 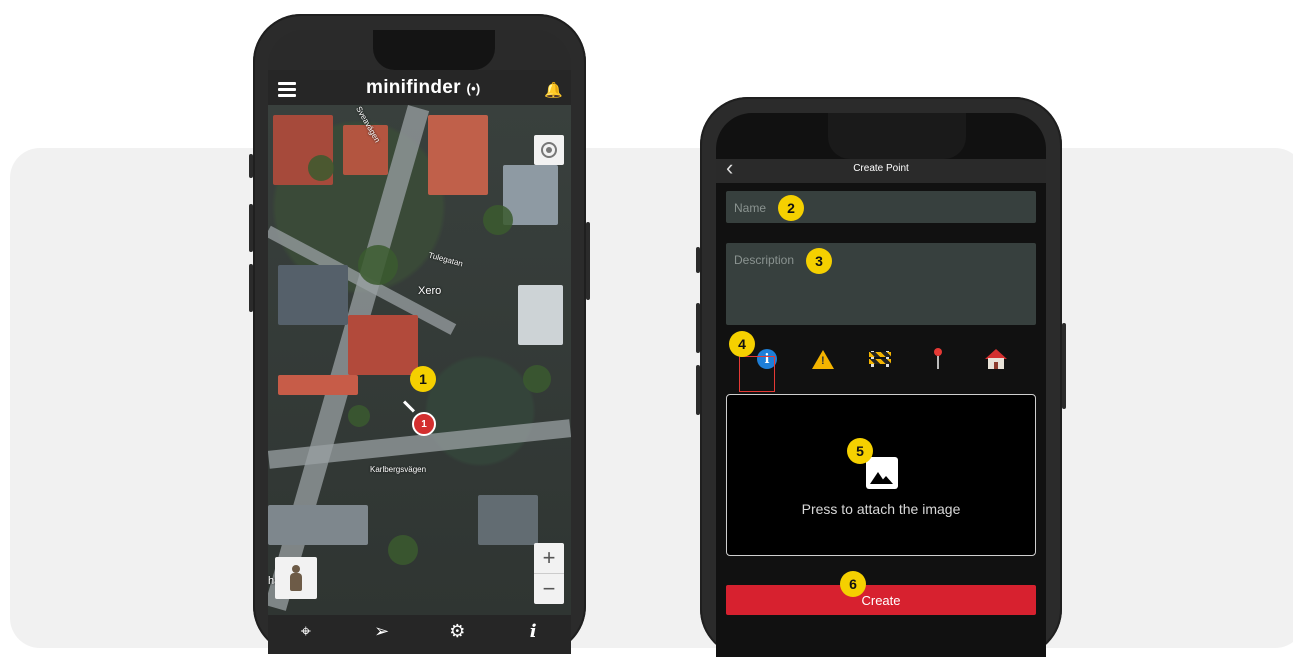 I want to click on map-place-label: Xero, so click(x=430, y=291).